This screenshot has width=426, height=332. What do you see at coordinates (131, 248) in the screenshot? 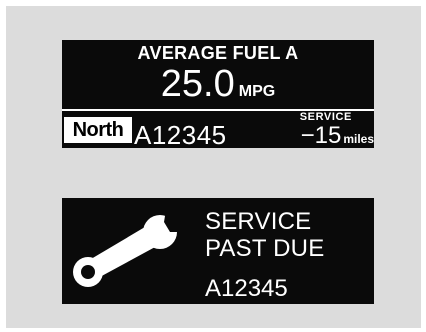
I see `wrench-icon` at bounding box center [131, 248].